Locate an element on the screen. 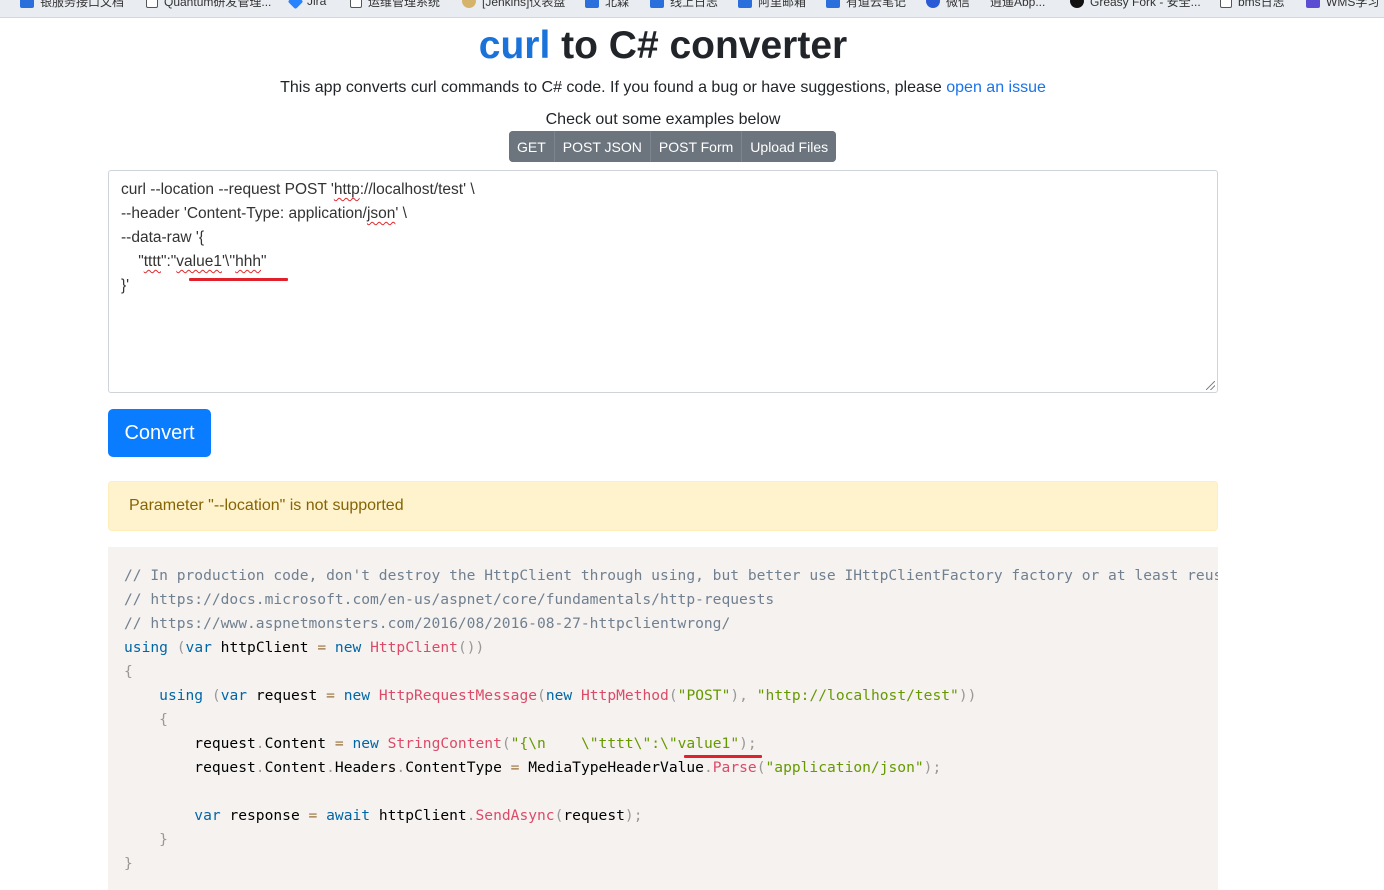  bookmark-item: 银服务接口文档 is located at coordinates (72, 4).